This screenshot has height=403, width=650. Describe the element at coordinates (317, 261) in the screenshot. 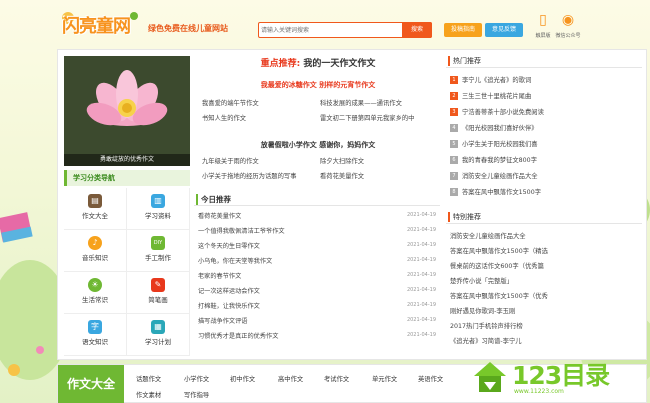

I see `today-row: 小乌龟，你在天堂等我作文 2021-04-19` at that location.